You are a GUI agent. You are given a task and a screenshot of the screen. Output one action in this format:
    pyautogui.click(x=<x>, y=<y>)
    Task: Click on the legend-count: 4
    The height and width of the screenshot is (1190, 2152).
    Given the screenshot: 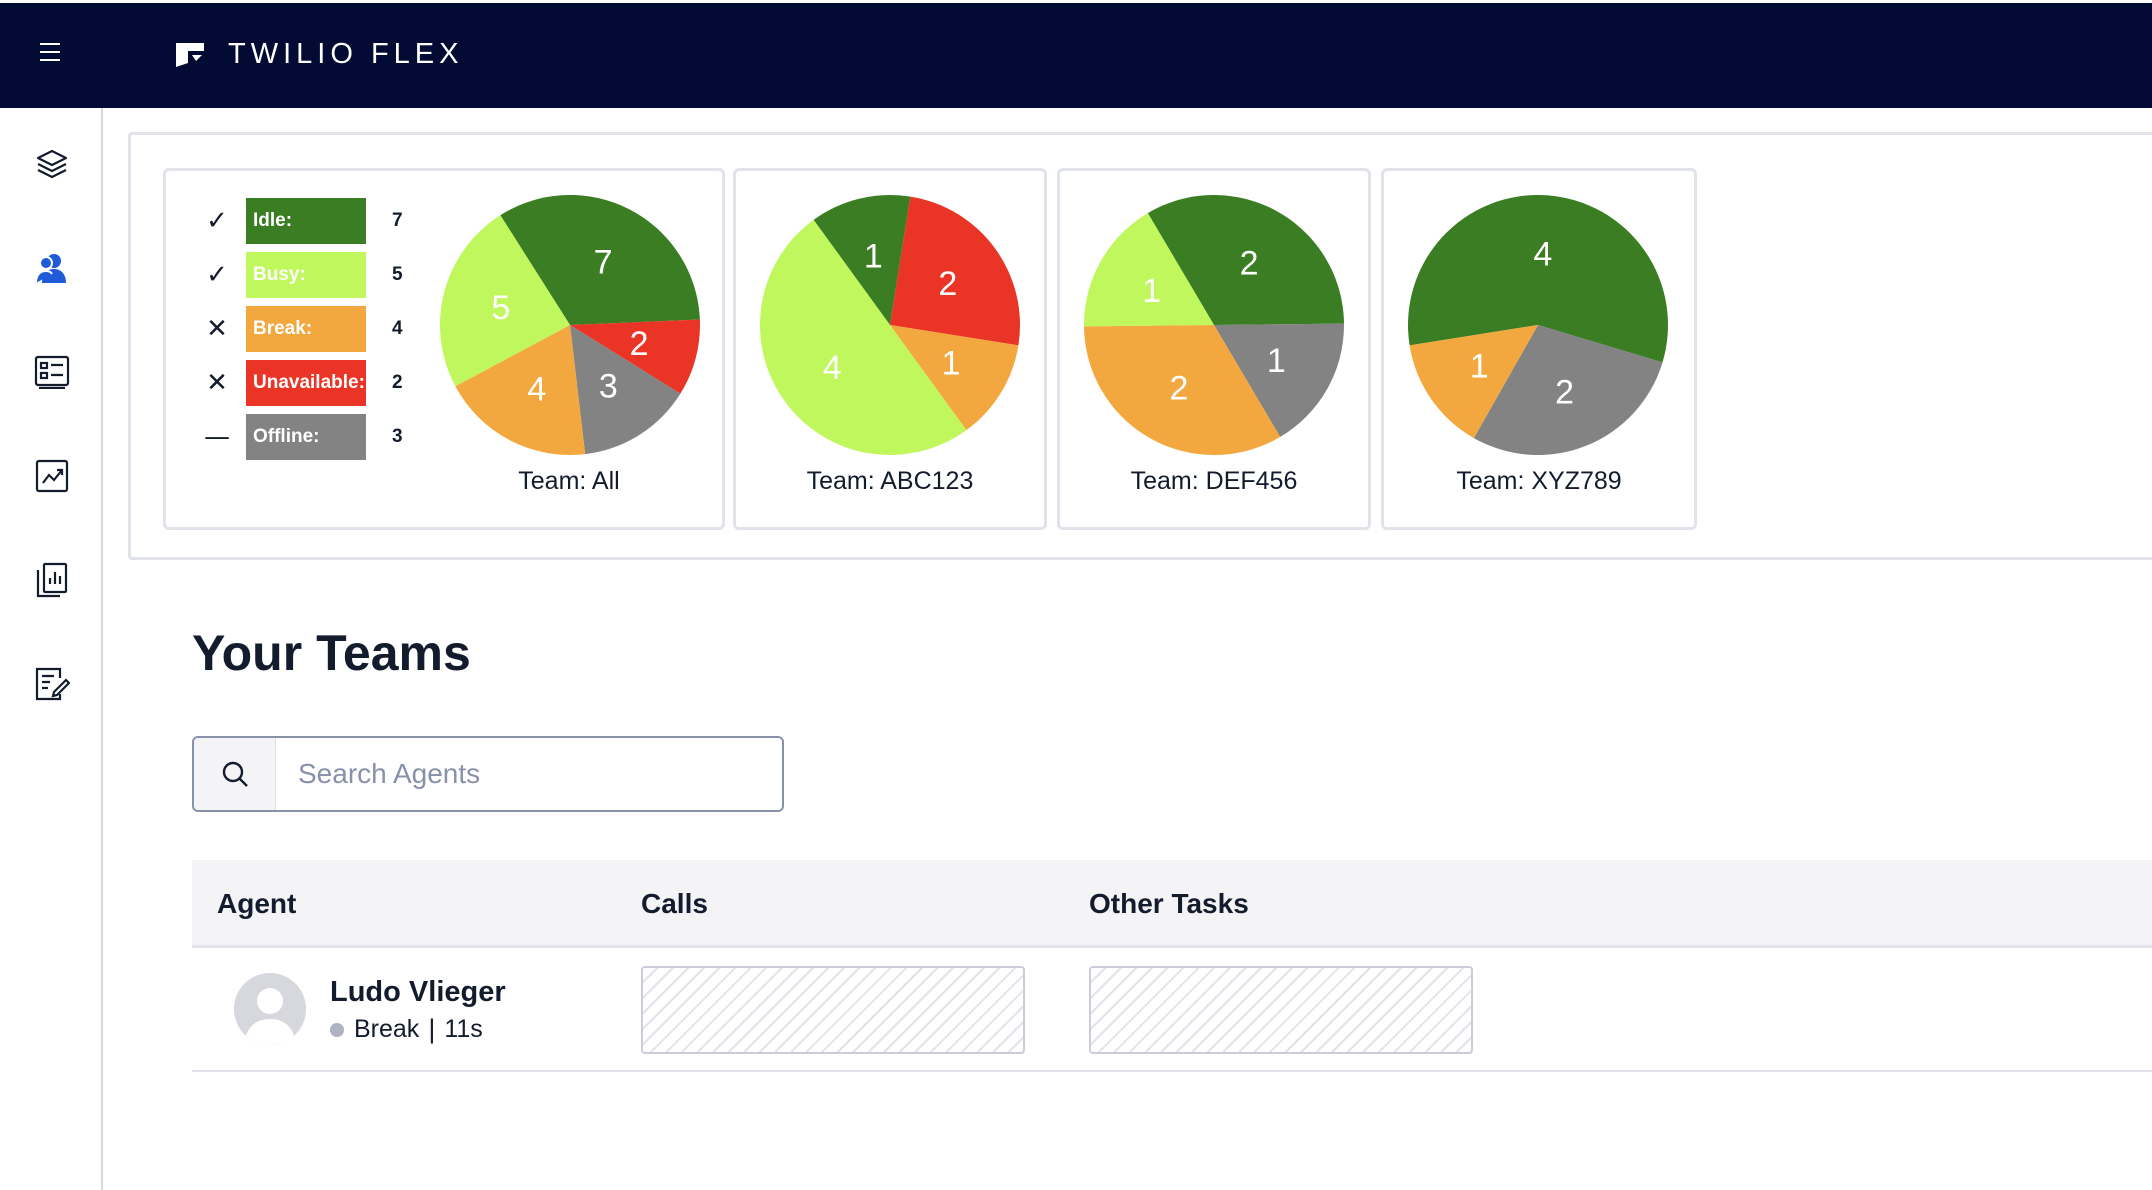 What is the action you would take?
    pyautogui.click(x=397, y=328)
    